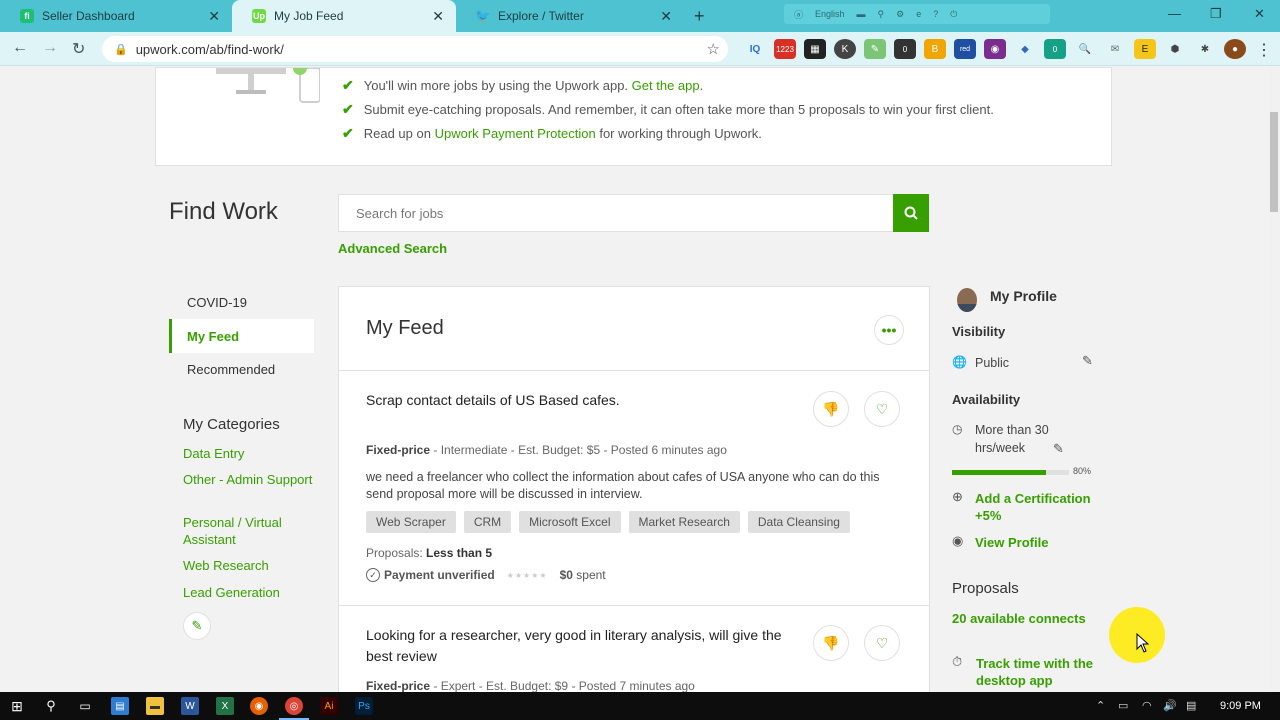  Describe the element at coordinates (515, 133) in the screenshot. I see `payment-protection-link: Upwork Payment Protection` at that location.